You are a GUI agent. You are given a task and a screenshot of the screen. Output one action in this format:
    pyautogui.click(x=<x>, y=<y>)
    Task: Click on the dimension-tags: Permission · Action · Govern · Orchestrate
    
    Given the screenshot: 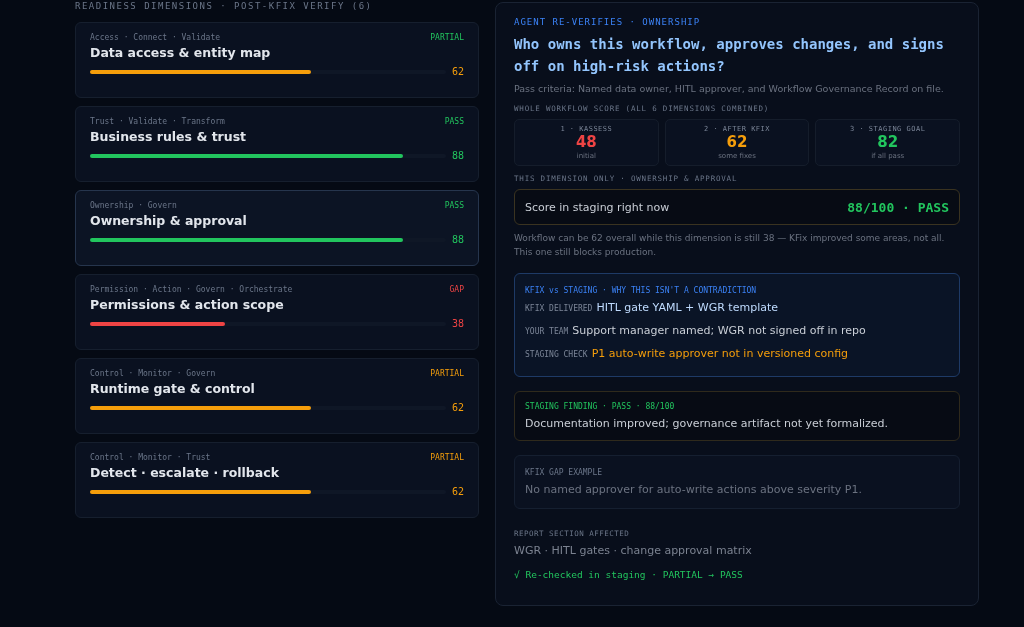 What is the action you would take?
    pyautogui.click(x=191, y=289)
    